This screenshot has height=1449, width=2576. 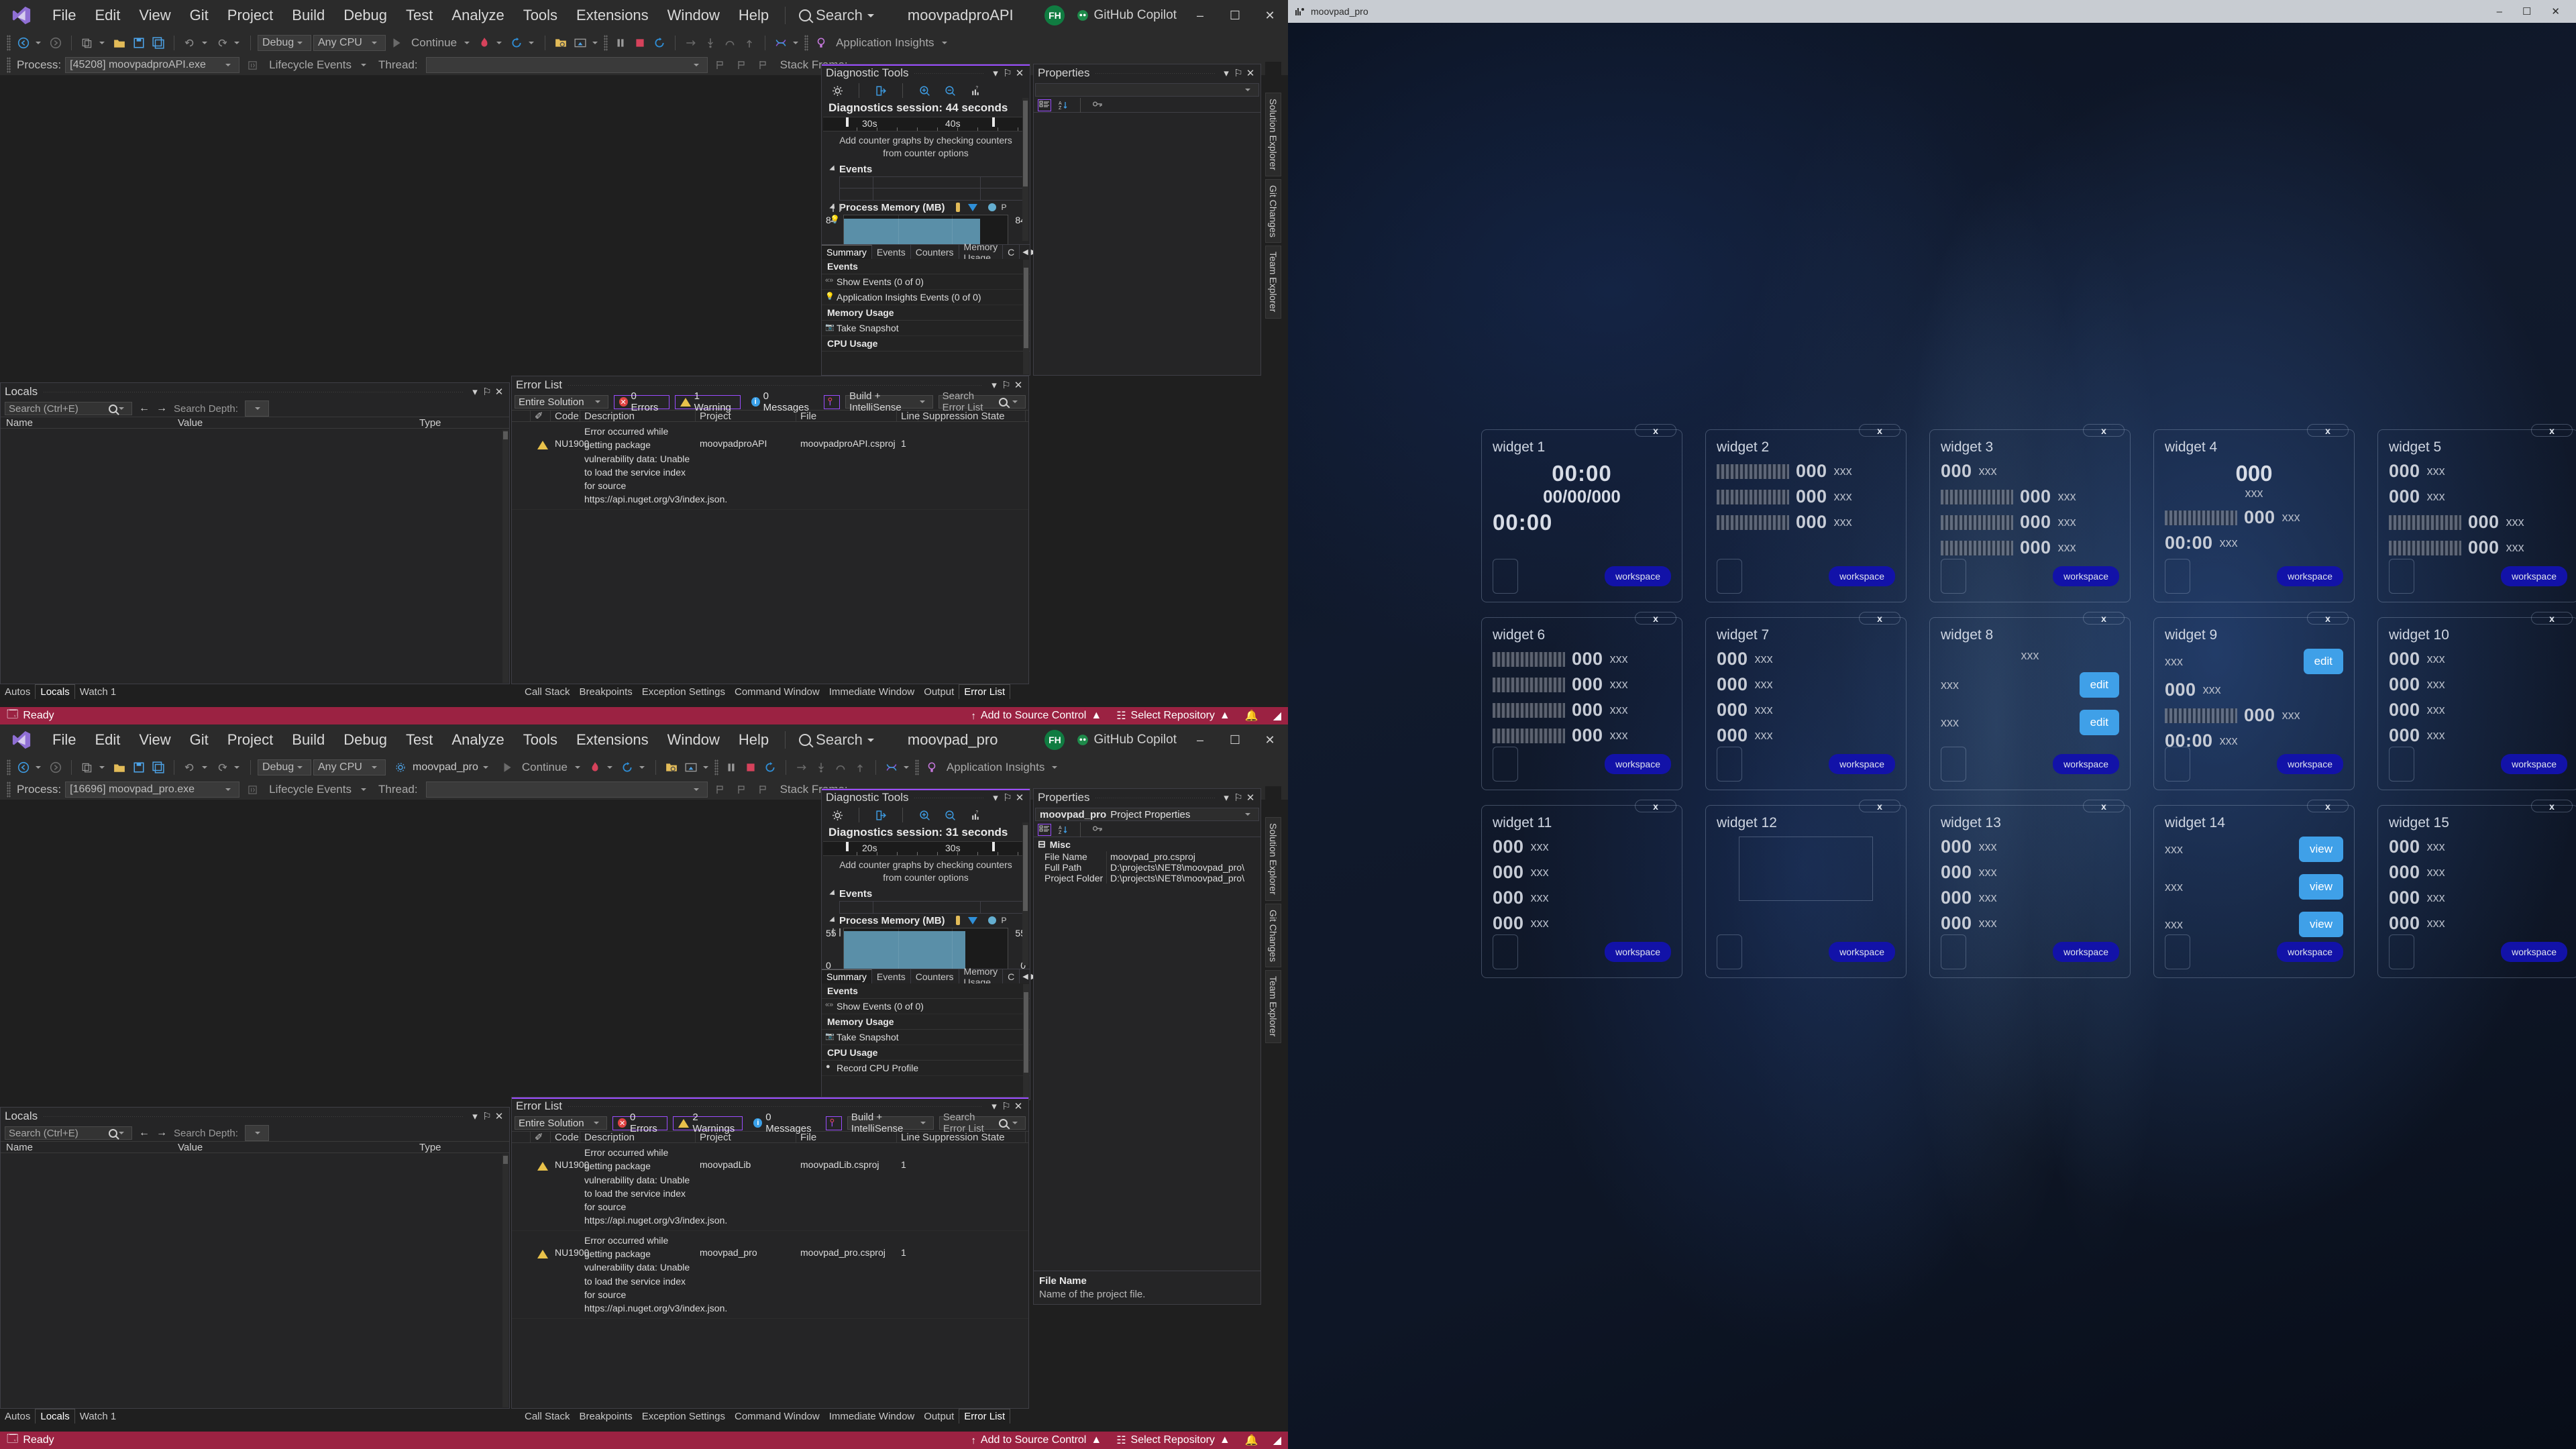 What do you see at coordinates (926, 297) in the screenshot?
I see `summary-app-insights-events: 💡 Application Insights Events (0 of 0)` at bounding box center [926, 297].